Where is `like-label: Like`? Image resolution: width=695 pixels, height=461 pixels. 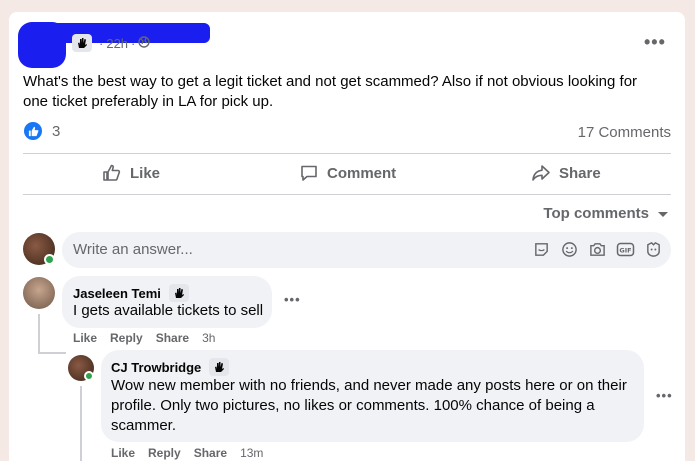
like-label: Like is located at coordinates (145, 173).